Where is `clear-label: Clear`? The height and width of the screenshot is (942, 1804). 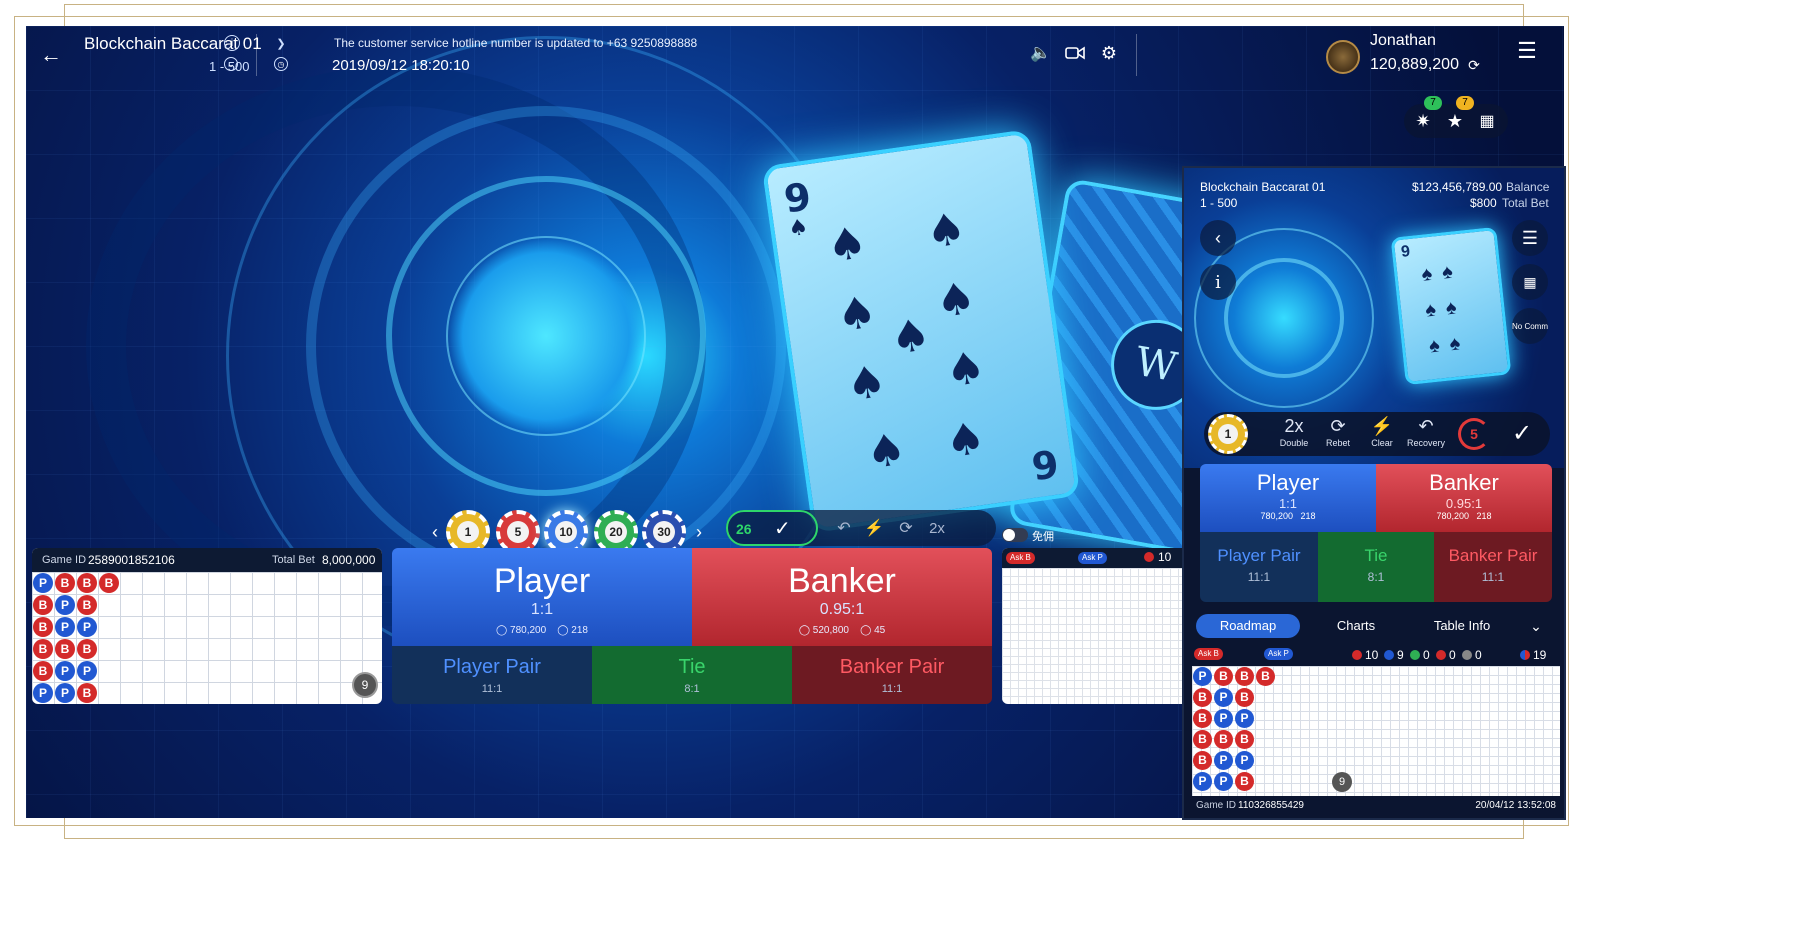
clear-label: Clear is located at coordinates (1382, 443).